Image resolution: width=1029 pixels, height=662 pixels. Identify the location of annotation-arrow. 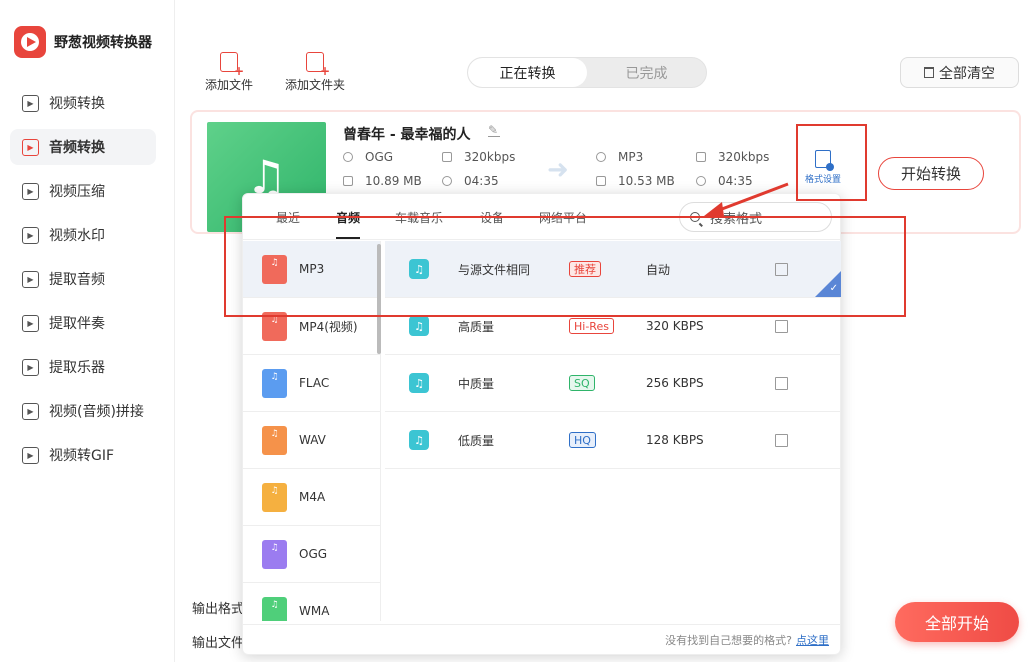
(746, 199).